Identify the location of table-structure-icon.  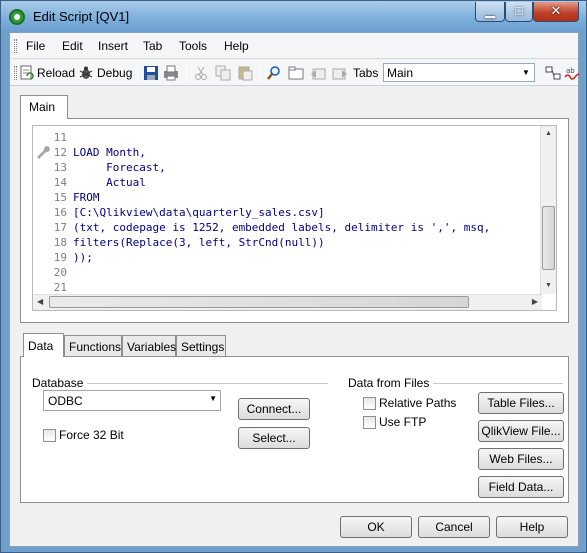
(553, 73).